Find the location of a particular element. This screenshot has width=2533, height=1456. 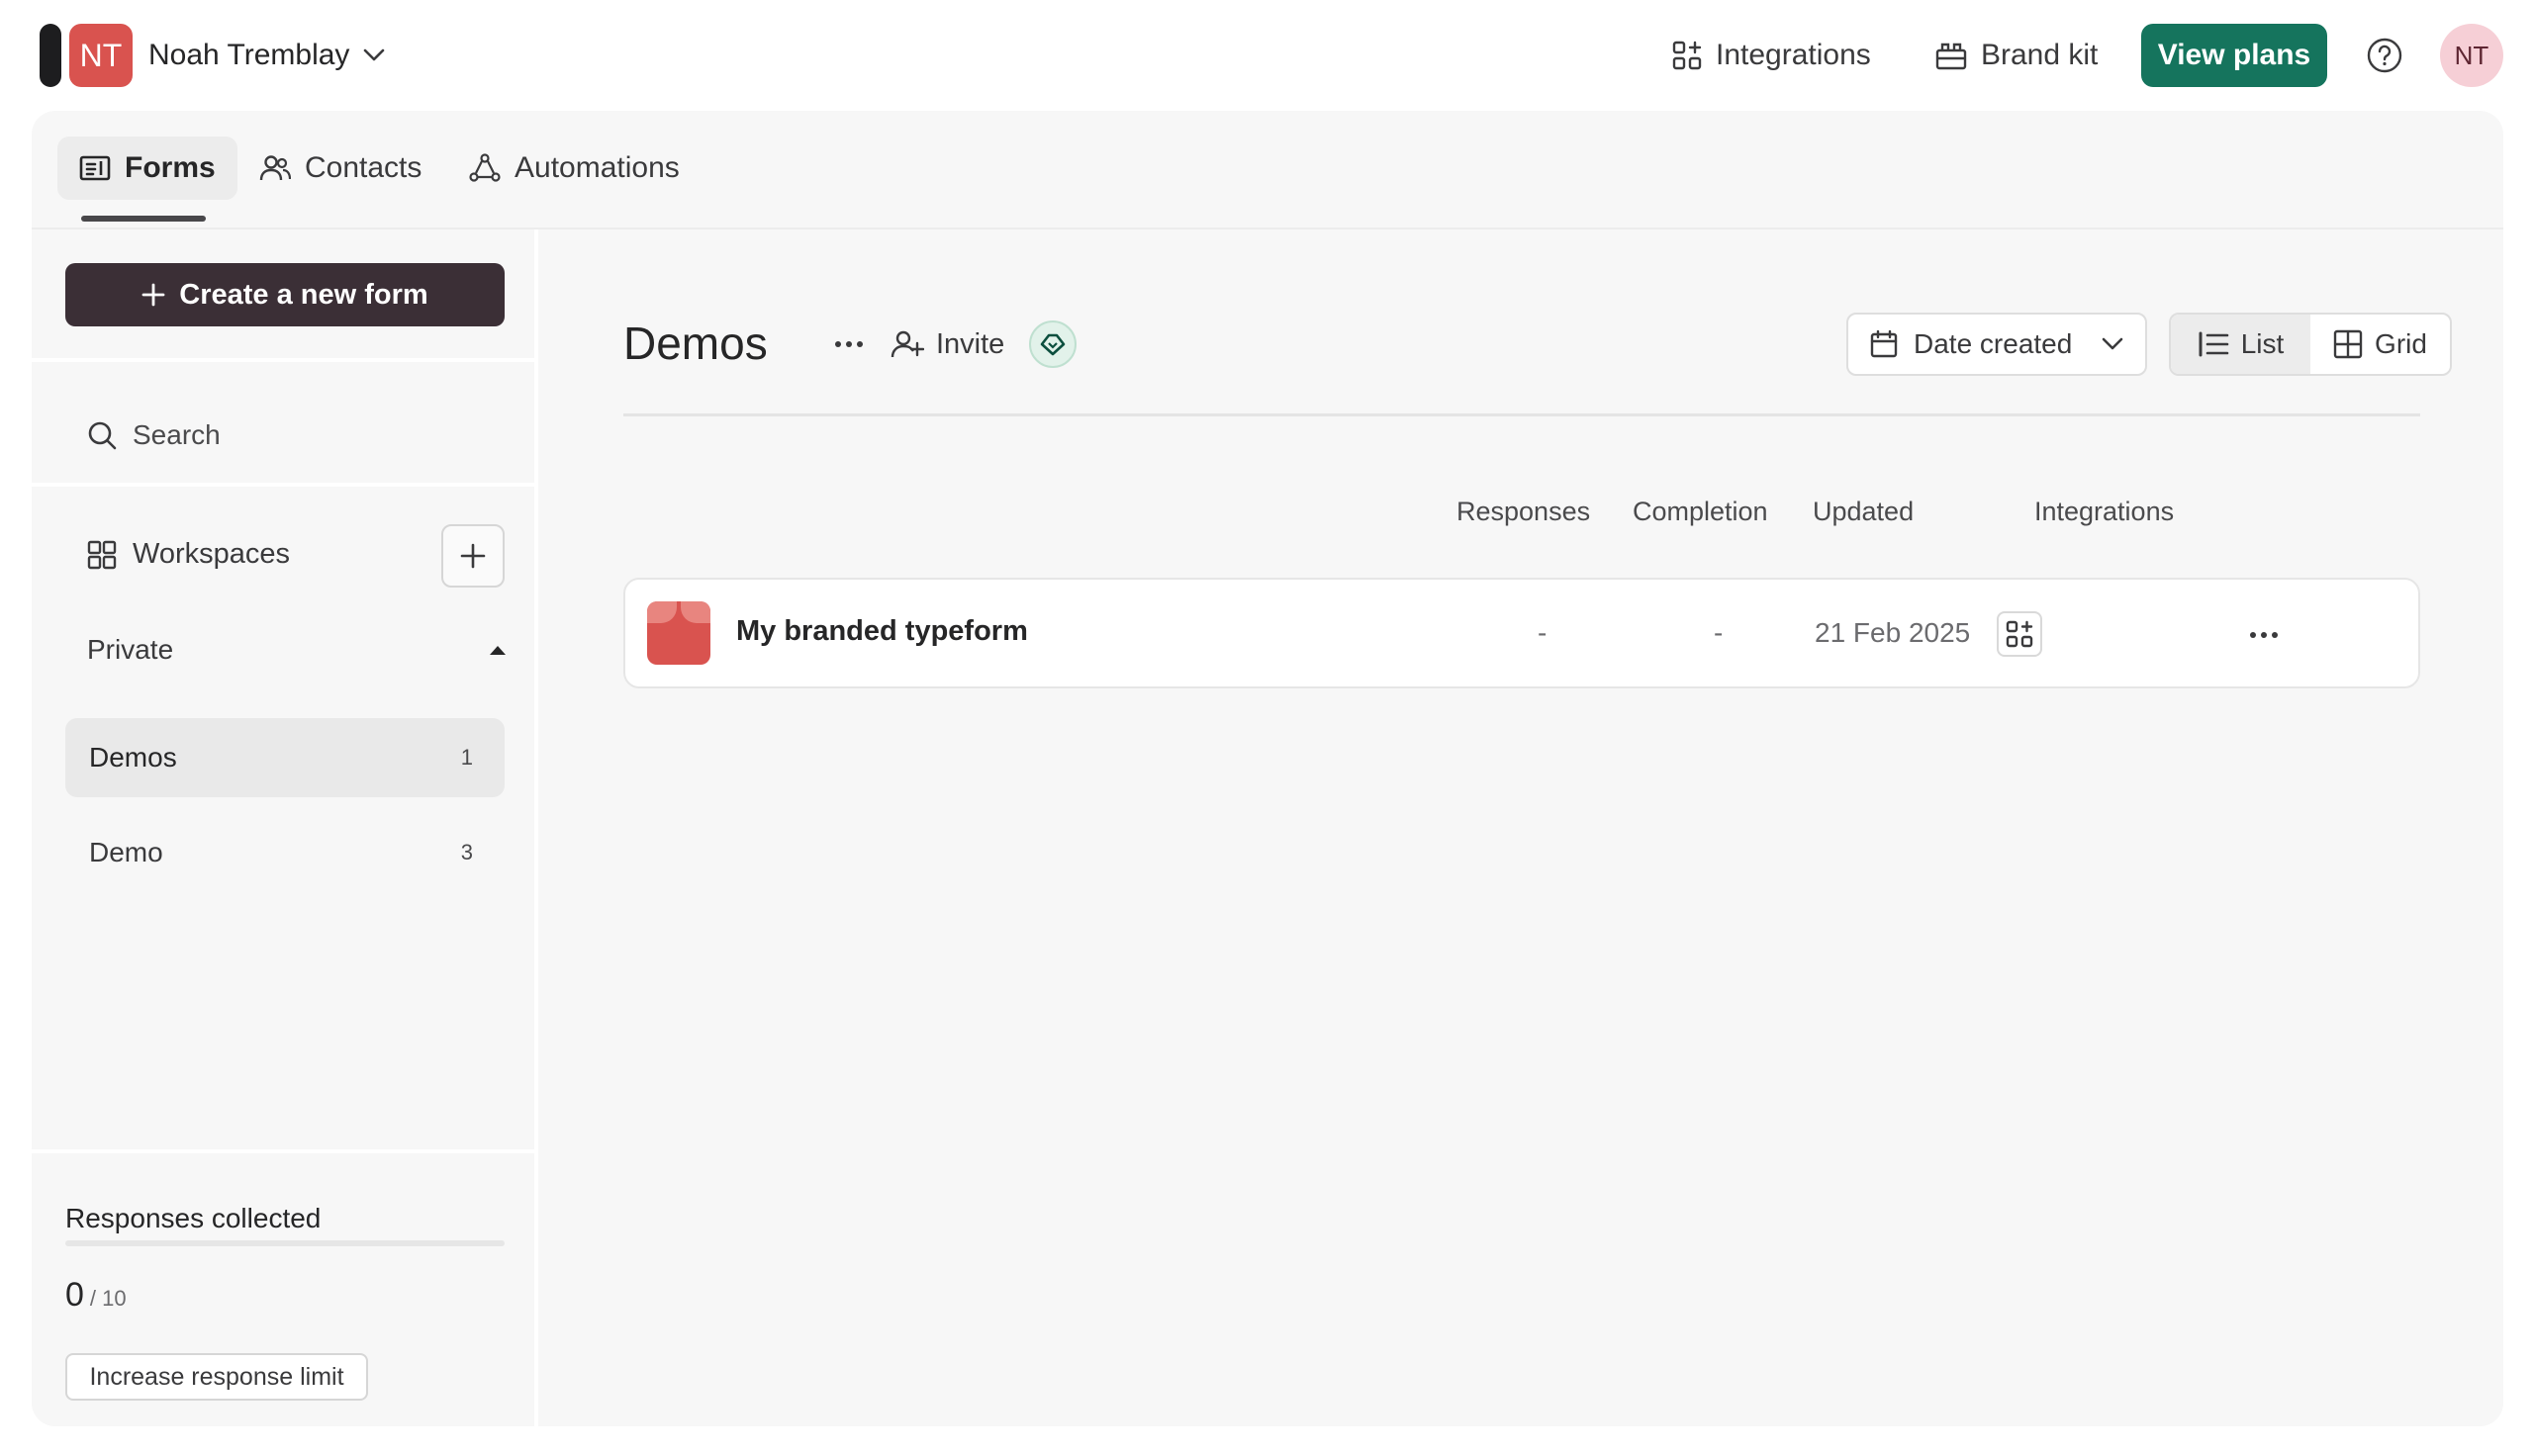

form-completion: - is located at coordinates (1719, 632).